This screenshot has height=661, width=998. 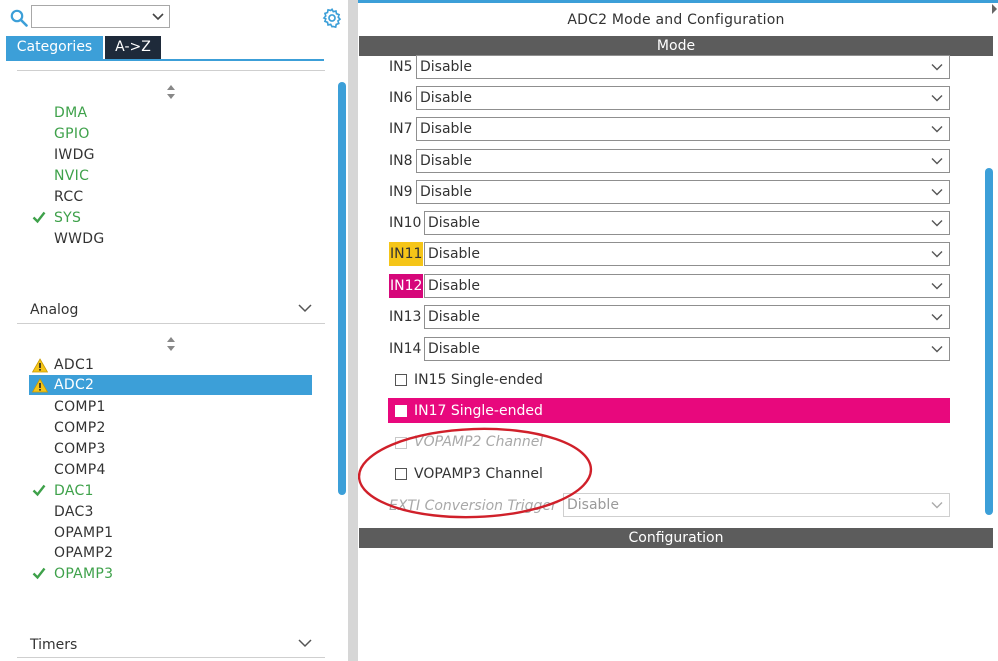 I want to click on in7-select: Disable, so click(x=683, y=129).